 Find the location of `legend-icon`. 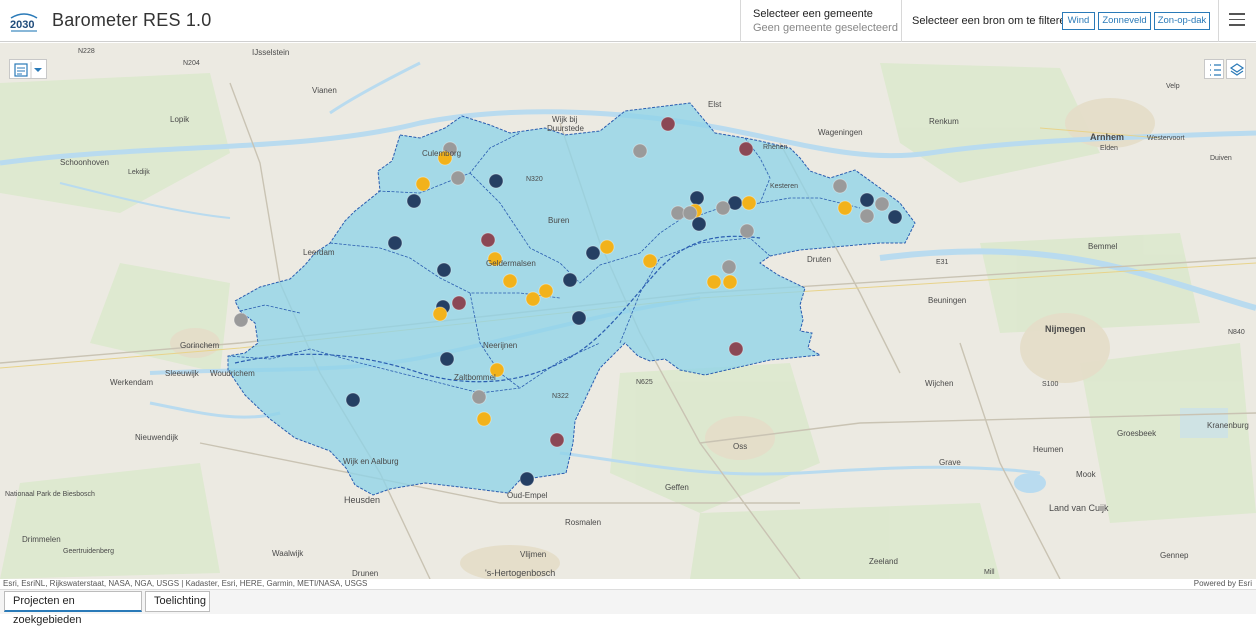

legend-icon is located at coordinates (1215, 70).